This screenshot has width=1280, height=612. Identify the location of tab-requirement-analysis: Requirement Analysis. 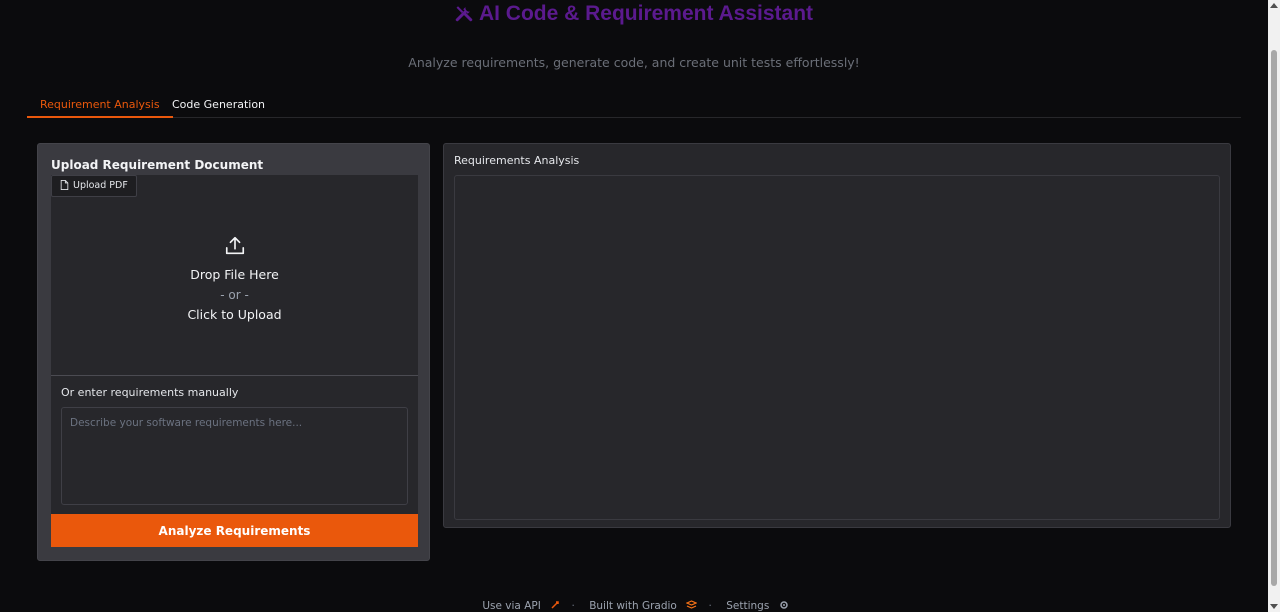
(100, 105).